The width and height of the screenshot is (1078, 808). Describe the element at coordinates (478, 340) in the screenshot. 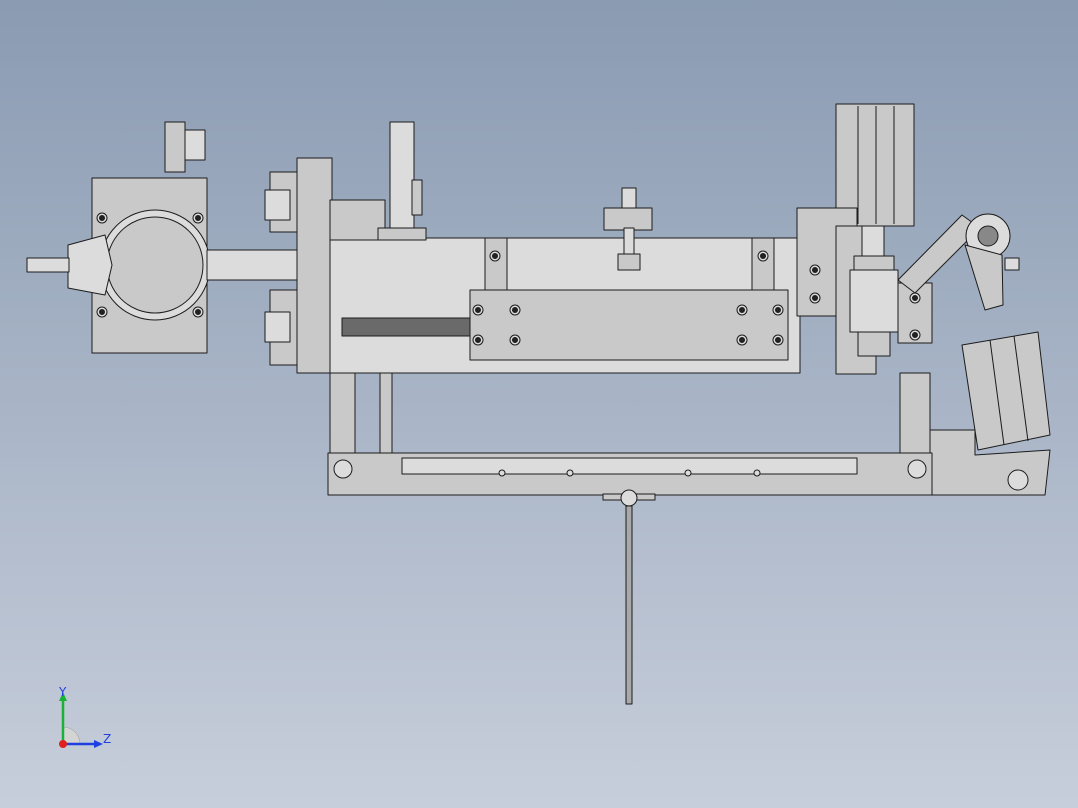

I see `carriage-bolt-3-core` at that location.